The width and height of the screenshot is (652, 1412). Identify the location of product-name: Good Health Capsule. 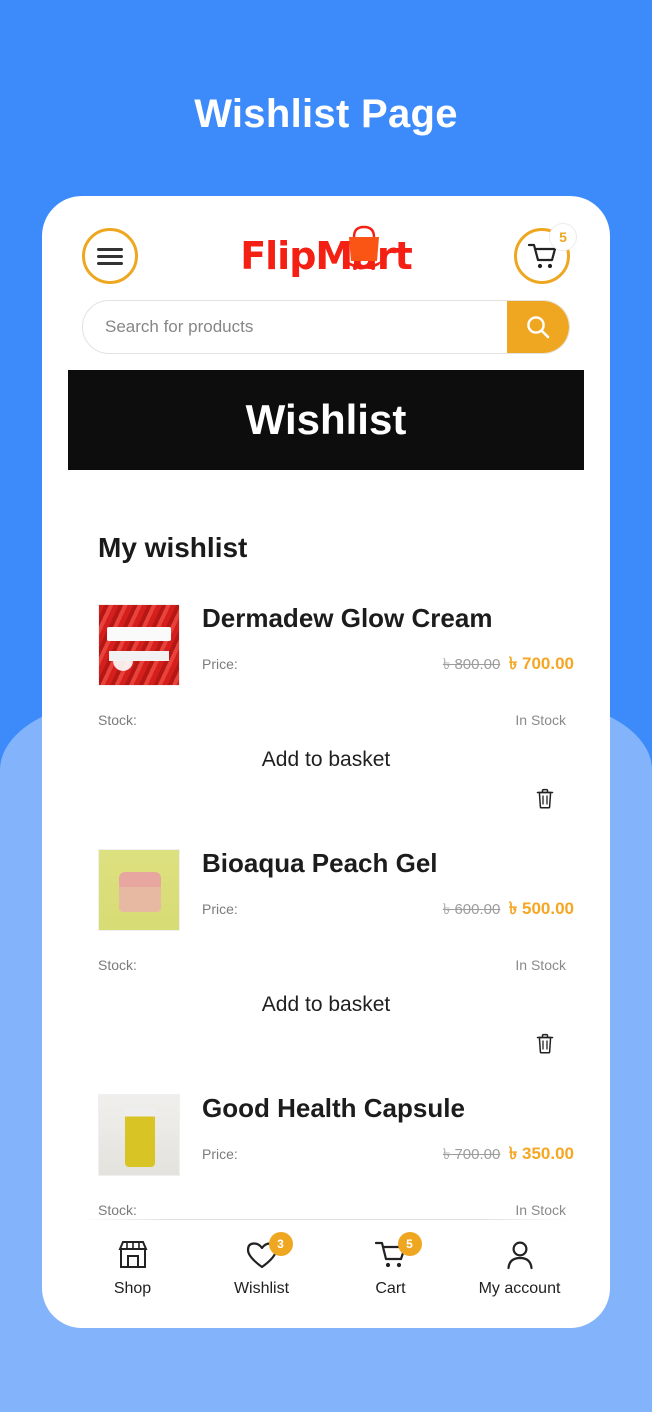
(388, 1108).